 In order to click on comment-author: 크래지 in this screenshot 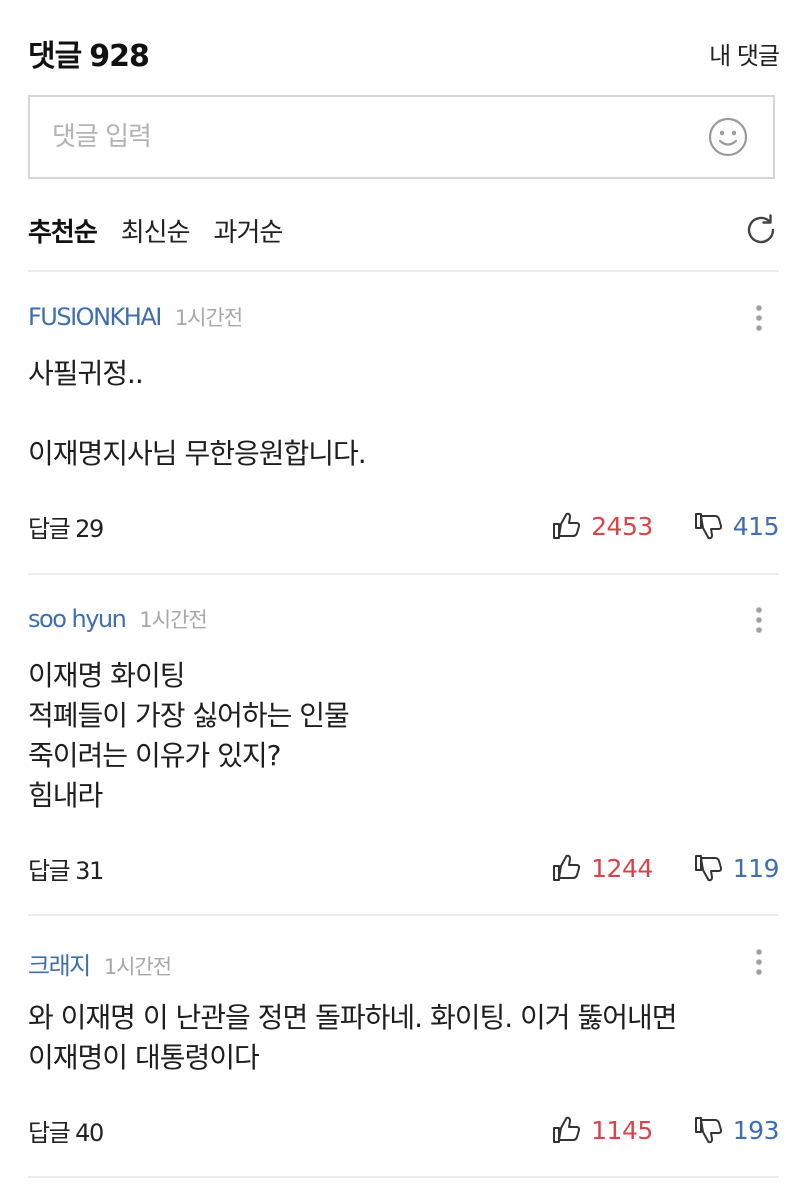, I will do `click(59, 963)`.